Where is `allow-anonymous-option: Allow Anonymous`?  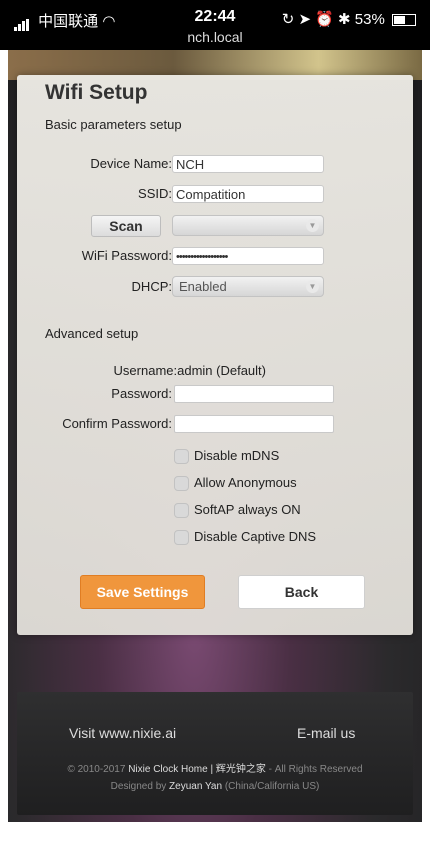
allow-anonymous-option: Allow Anonymous is located at coordinates (235, 483).